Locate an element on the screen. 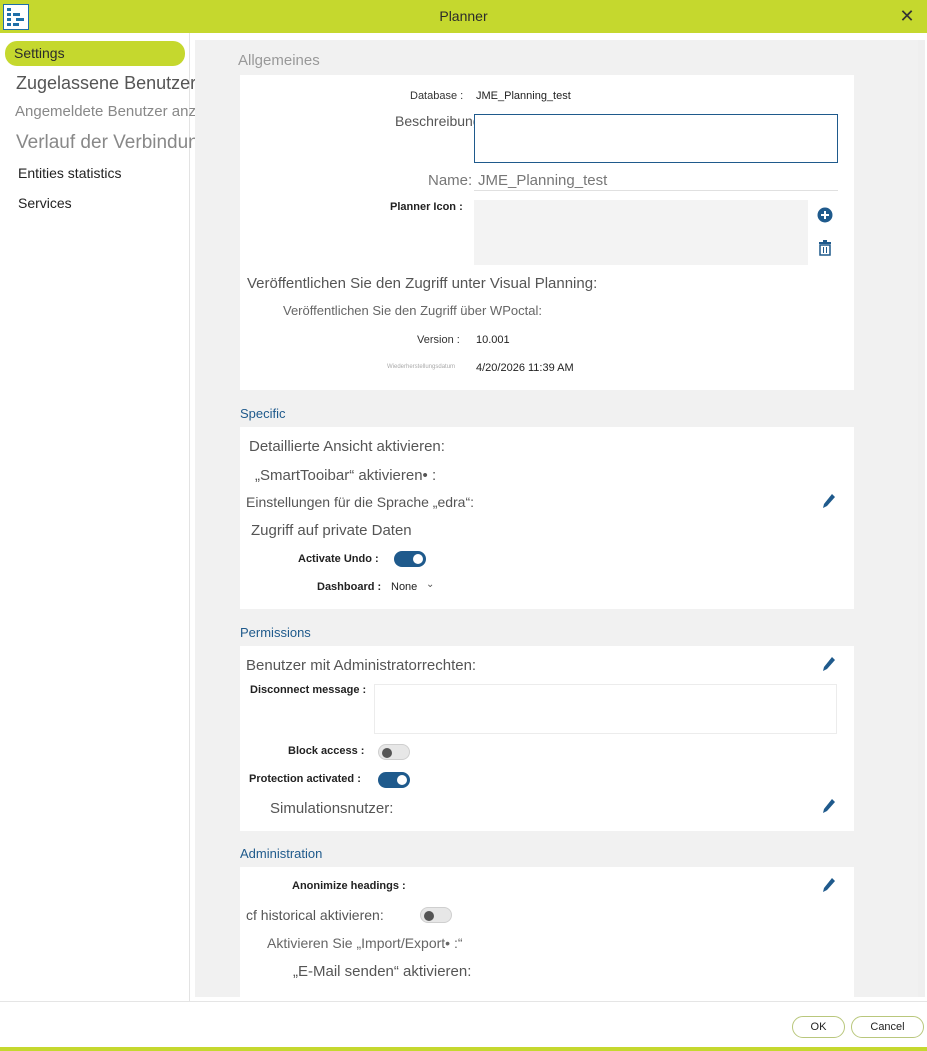 This screenshot has height=1051, width=927. planner-icon-label: Planner Icon : is located at coordinates (426, 207).